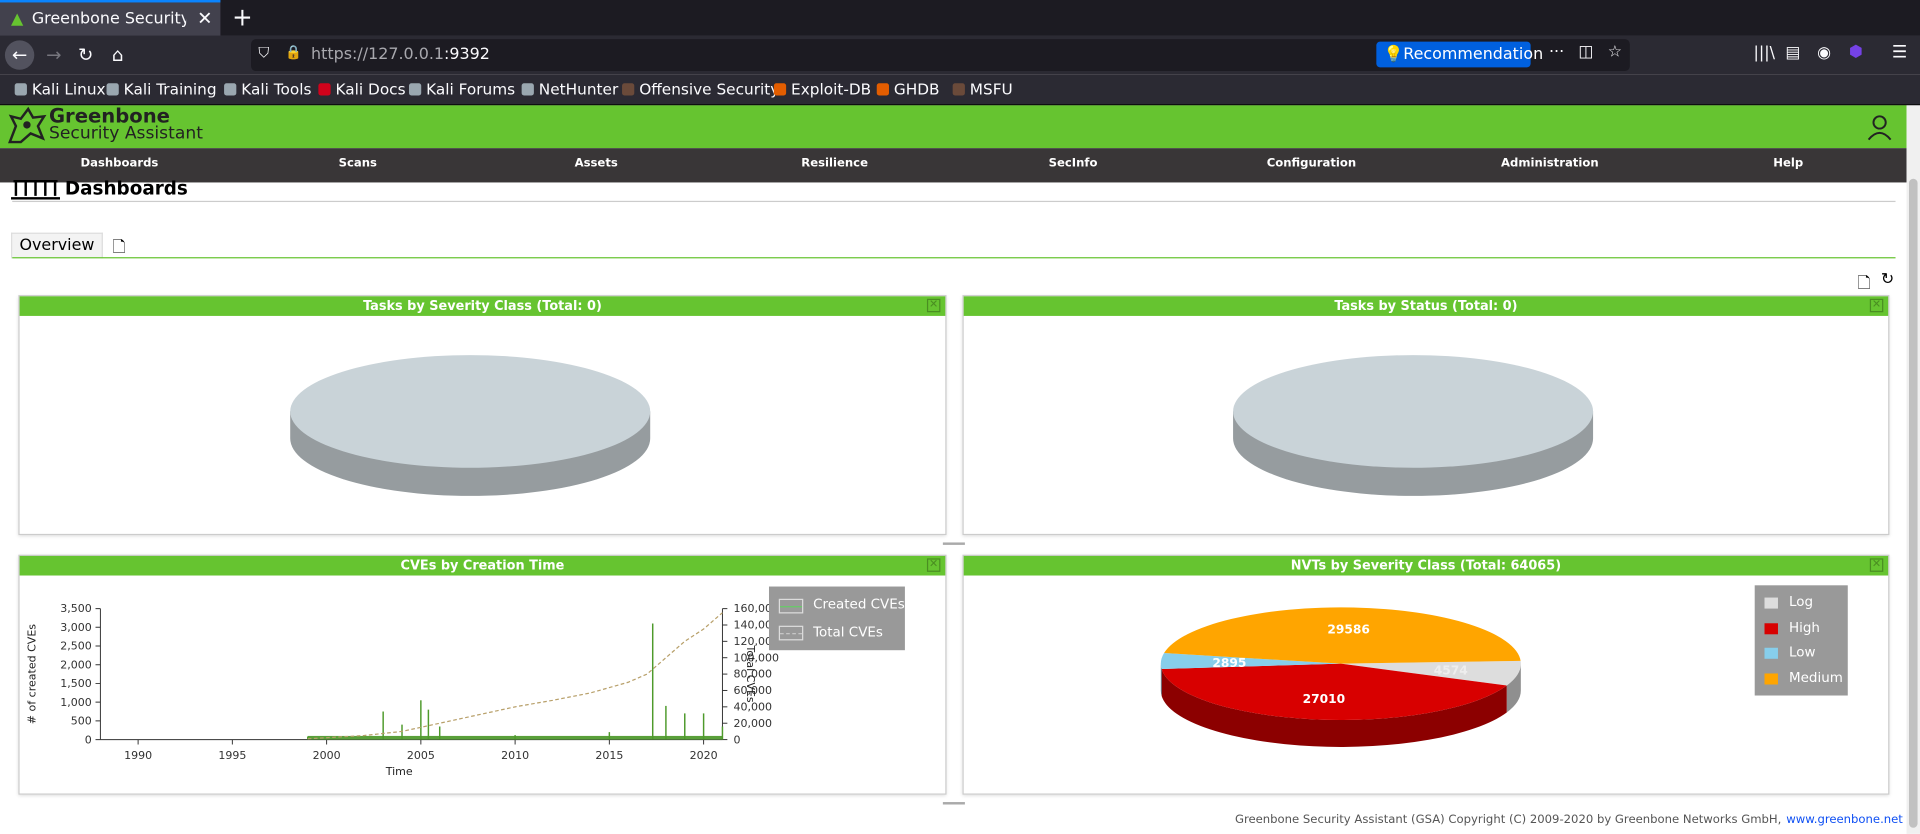 The image size is (1920, 834). What do you see at coordinates (17, 19) in the screenshot?
I see `greenbone-favicon-icon` at bounding box center [17, 19].